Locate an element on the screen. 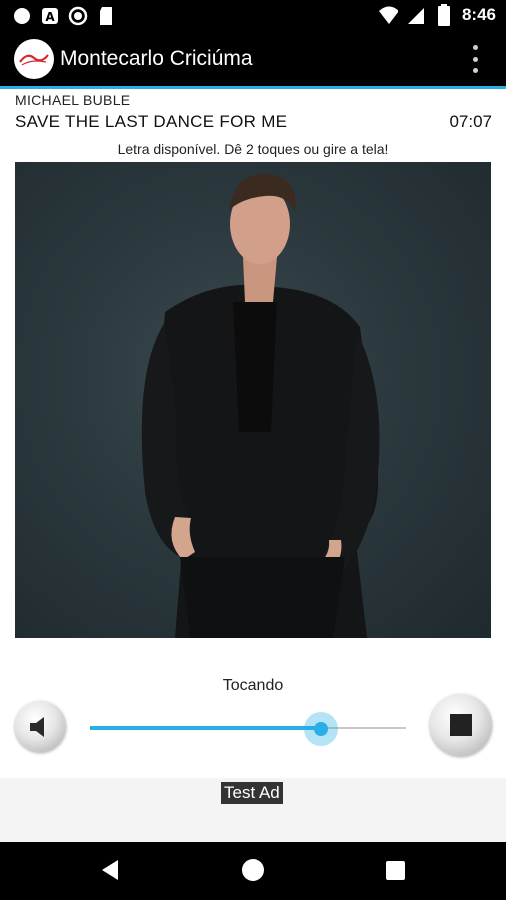 This screenshot has height=900, width=506. stop-button is located at coordinates (461, 725).